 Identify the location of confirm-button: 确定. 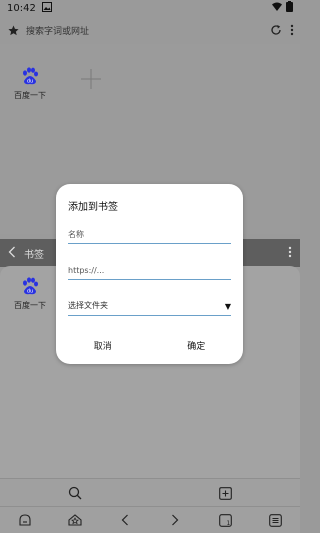
(196, 345).